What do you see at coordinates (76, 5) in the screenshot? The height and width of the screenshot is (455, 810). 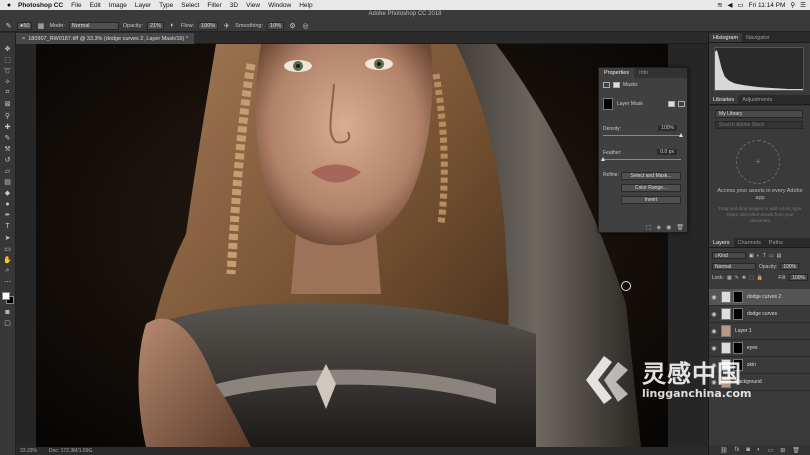 I see `menu-file: File` at bounding box center [76, 5].